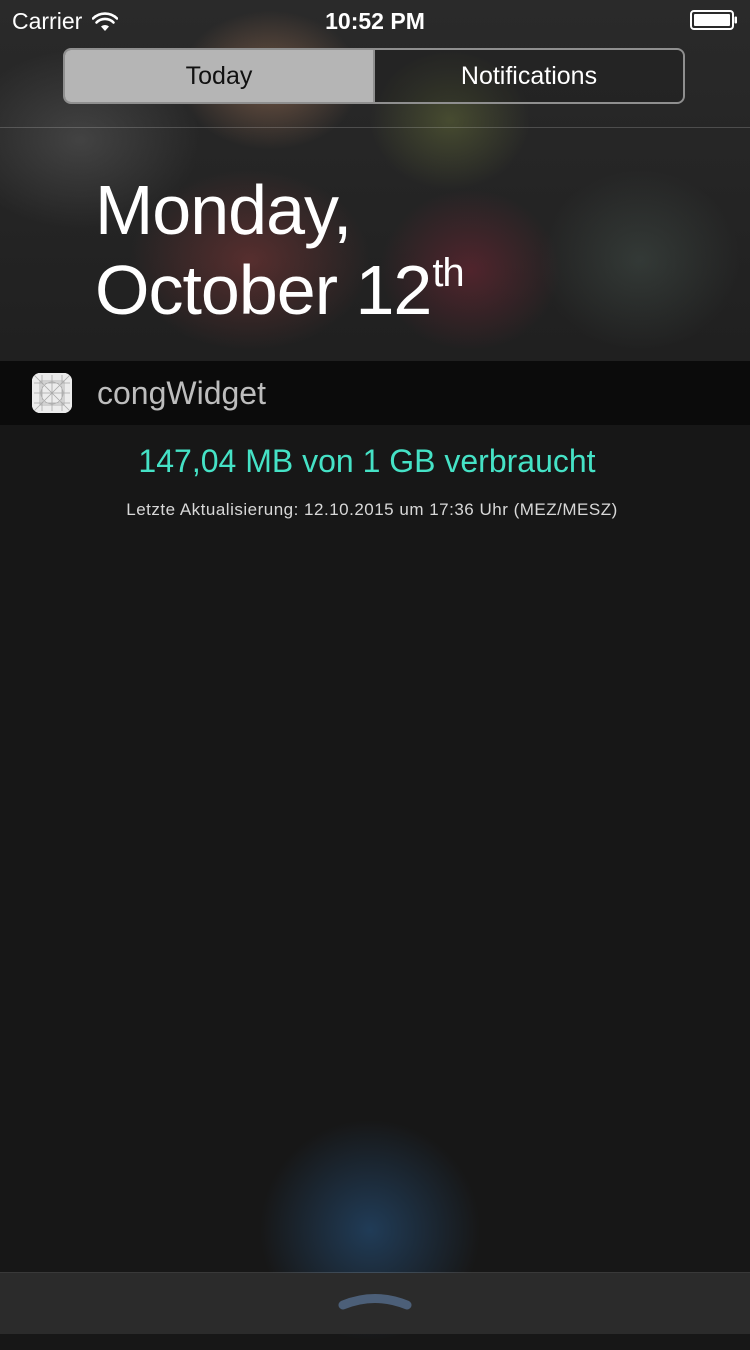 Image resolution: width=750 pixels, height=1350 pixels. Describe the element at coordinates (367, 461) in the screenshot. I see `data-usage-text: 147,04 MB von 1 GB verbraucht` at that location.